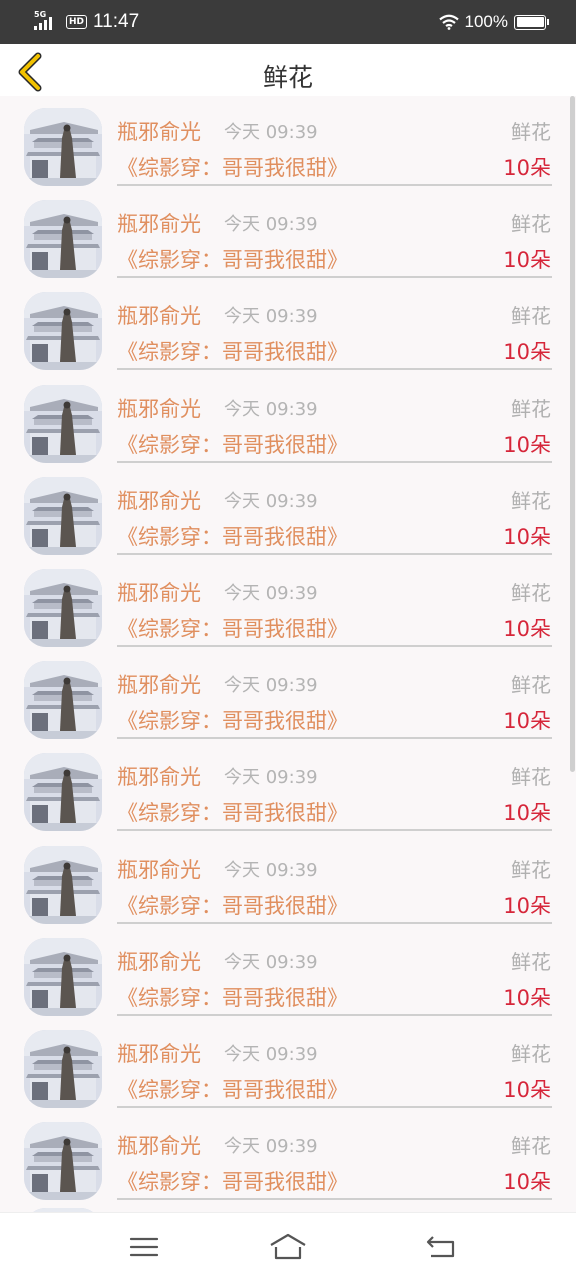  I want to click on scrollbar, so click(572, 434).